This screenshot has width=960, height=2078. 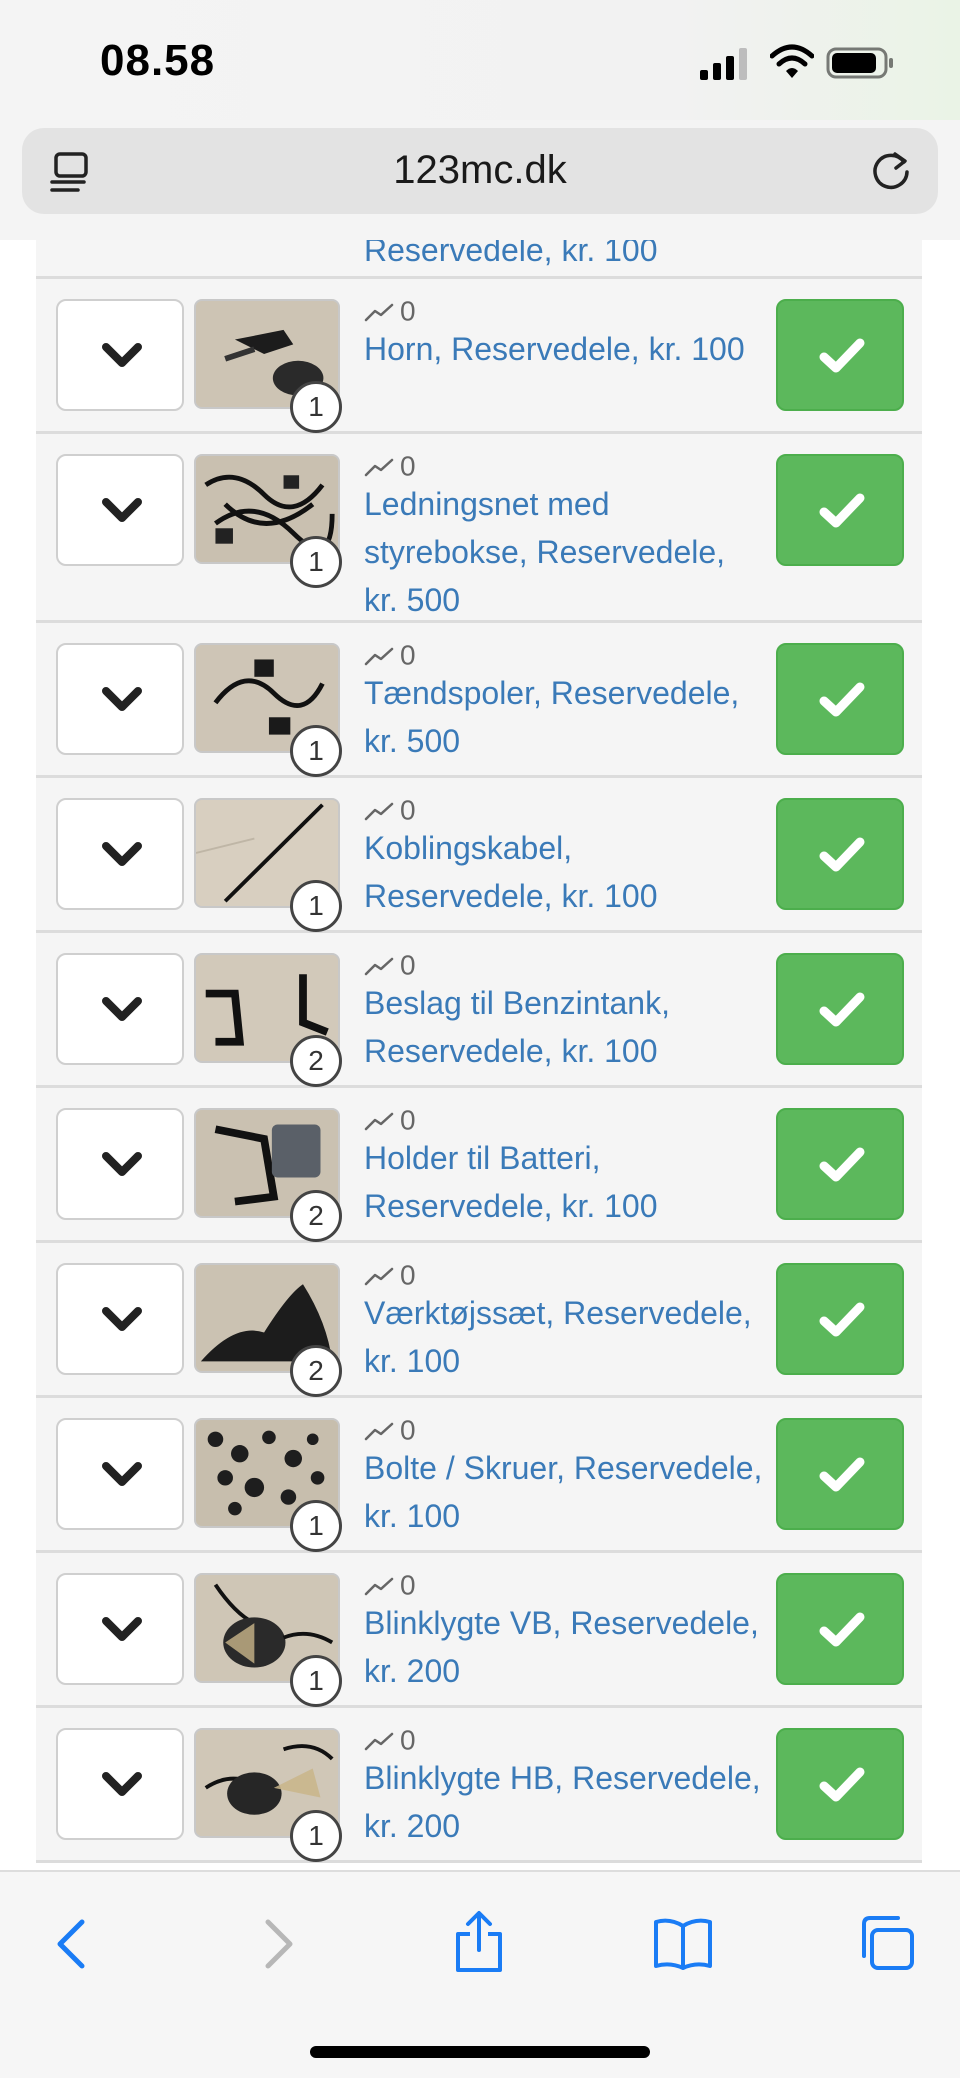 I want to click on home-indicator, so click(x=480, y=2052).